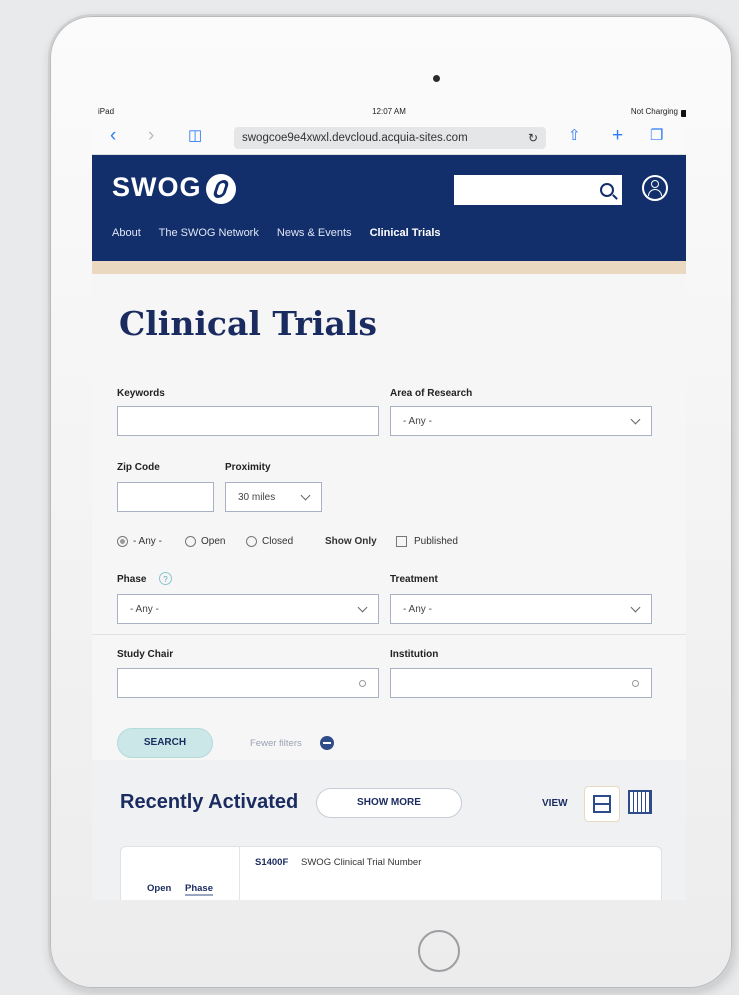 The width and height of the screenshot is (739, 995). I want to click on treatment-value: - Any -, so click(417, 609).